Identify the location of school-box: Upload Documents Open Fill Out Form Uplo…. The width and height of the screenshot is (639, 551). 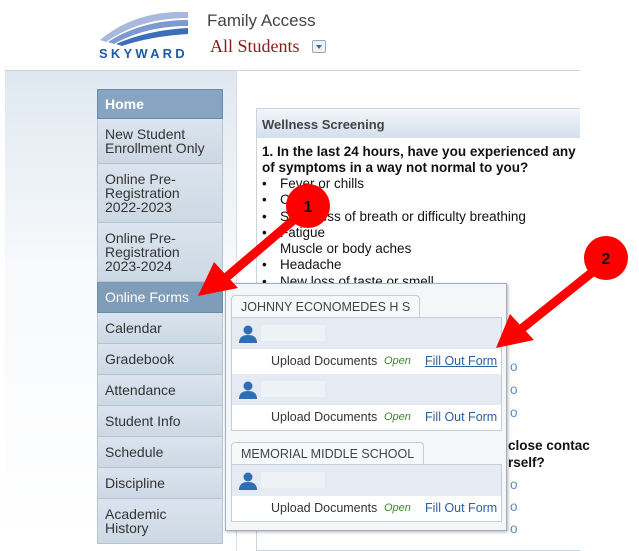
(366, 374).